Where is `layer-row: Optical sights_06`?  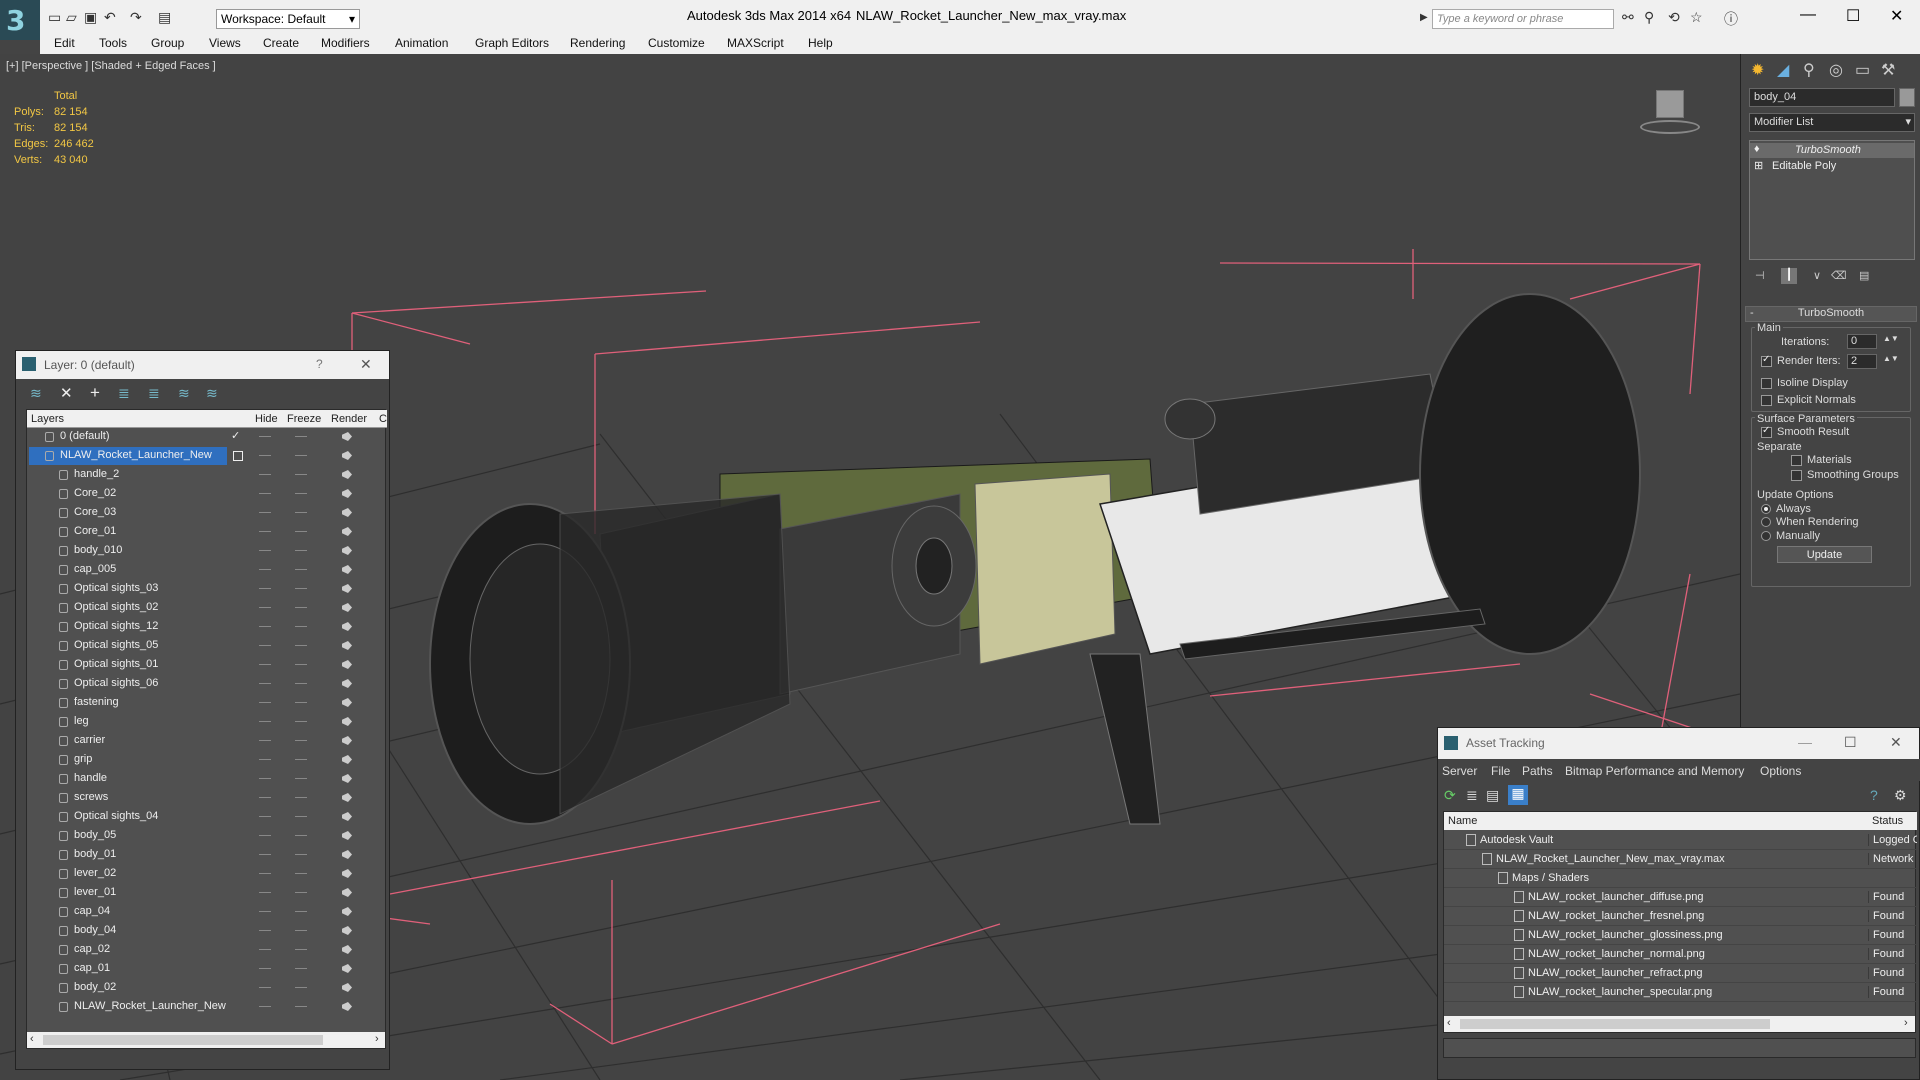 layer-row: Optical sights_06 is located at coordinates (207, 684).